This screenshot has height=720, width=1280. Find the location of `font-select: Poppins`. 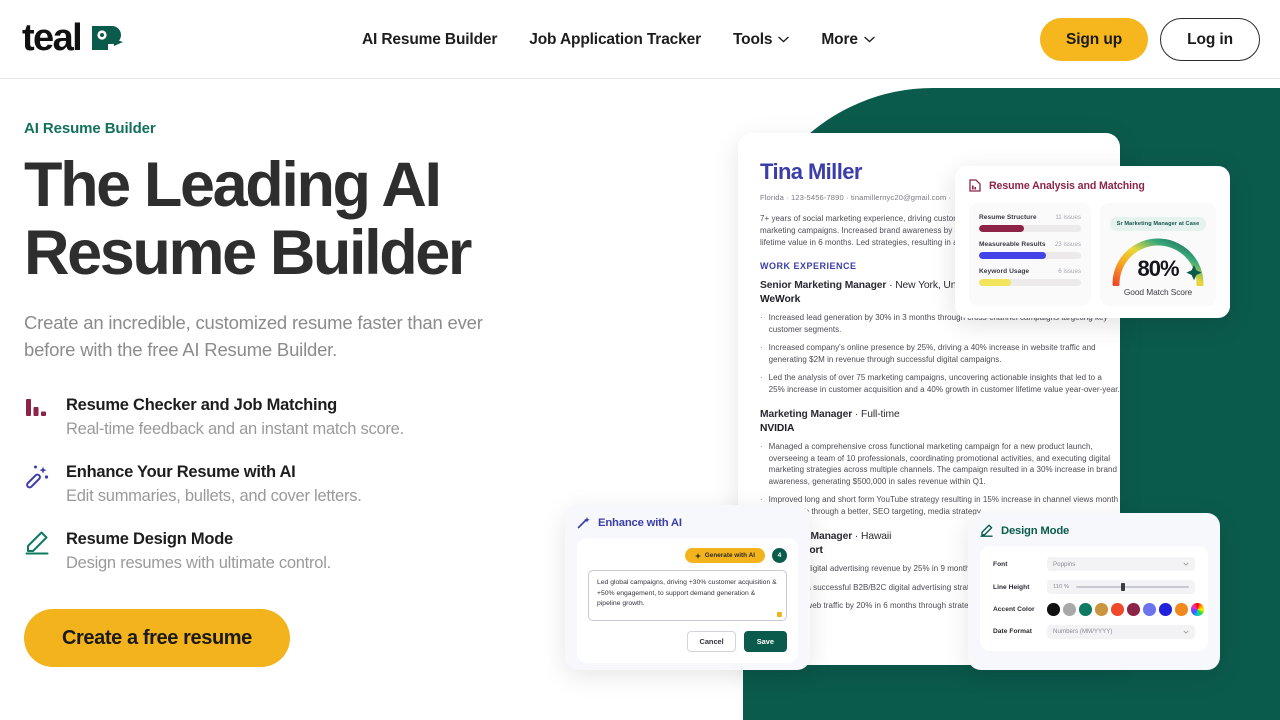

font-select: Poppins is located at coordinates (1121, 564).